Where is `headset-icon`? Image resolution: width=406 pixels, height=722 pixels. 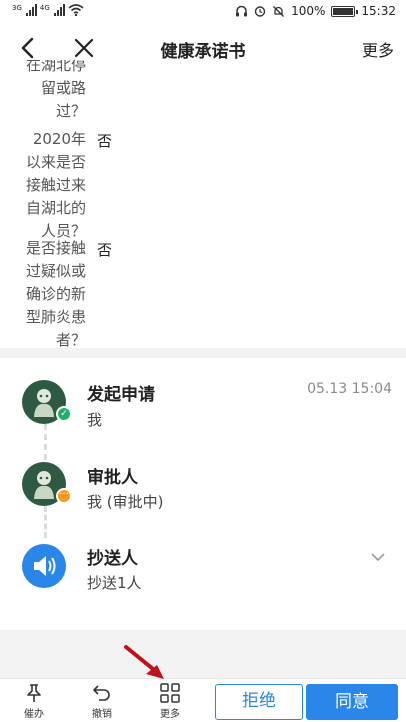 headset-icon is located at coordinates (242, 10).